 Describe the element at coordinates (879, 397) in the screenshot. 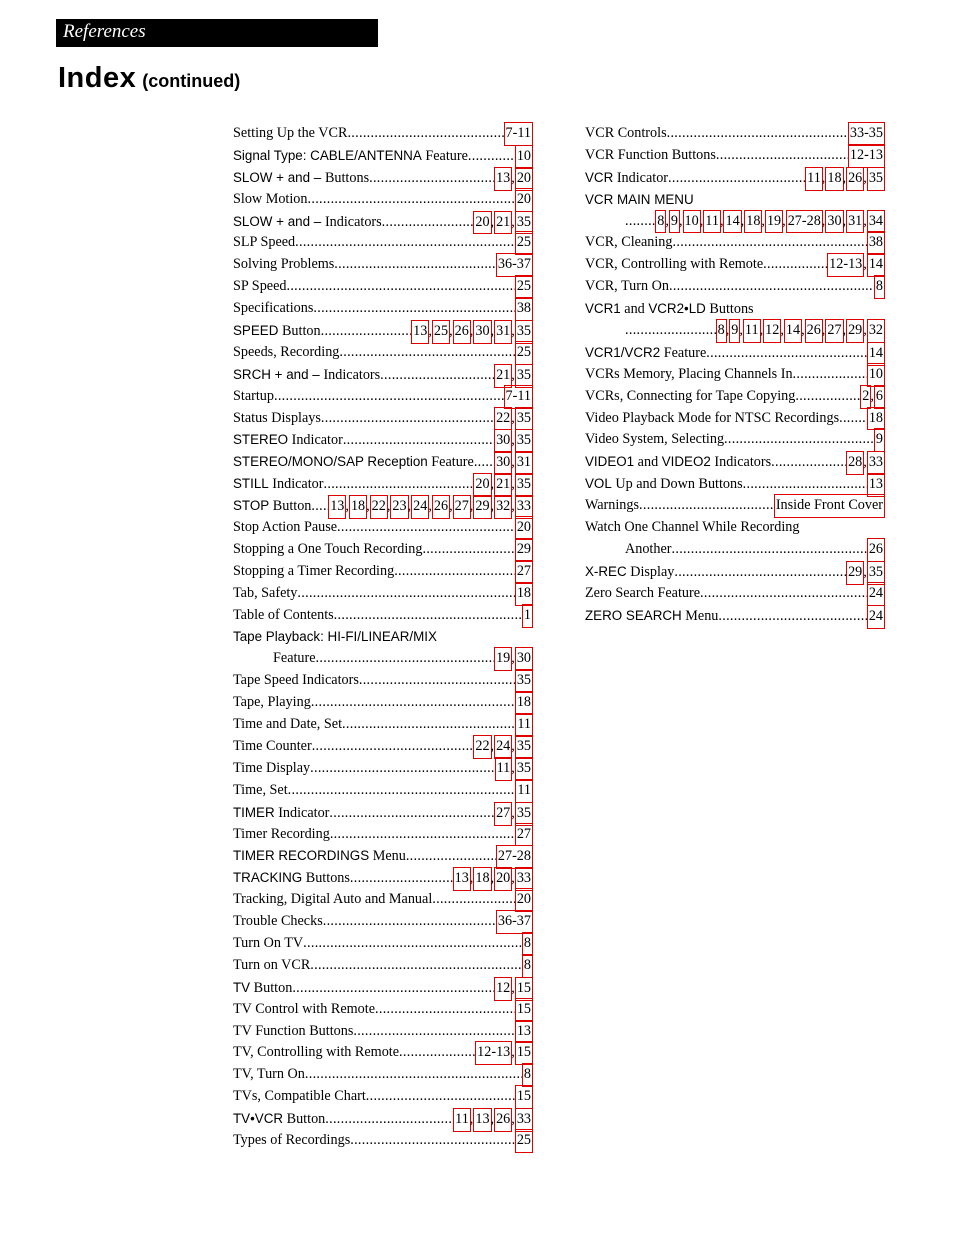

I see `page-link: 6` at that location.